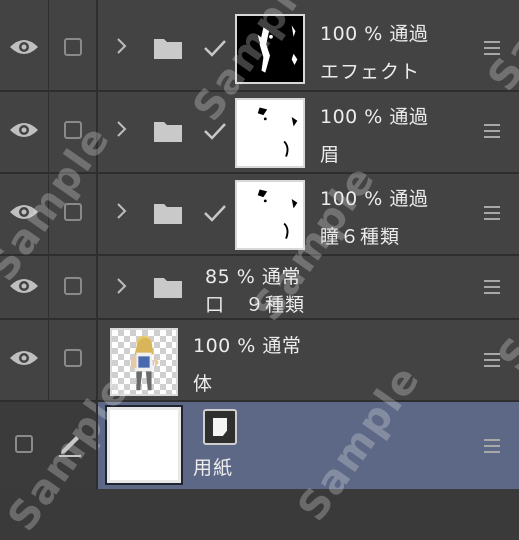 The image size is (519, 540). I want to click on layer-name: 口 ９種類, so click(255, 305).